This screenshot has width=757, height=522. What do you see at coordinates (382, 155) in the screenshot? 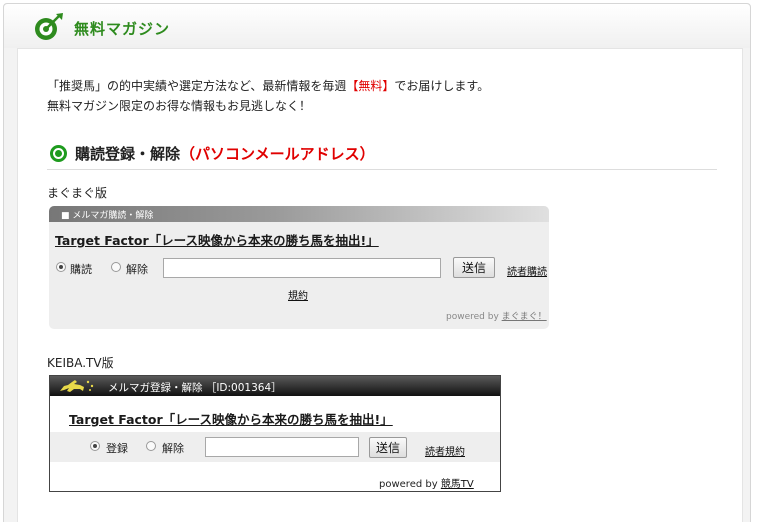
I see `section-heading: 購読登録・解除（パソコンメールアドレス）` at bounding box center [382, 155].